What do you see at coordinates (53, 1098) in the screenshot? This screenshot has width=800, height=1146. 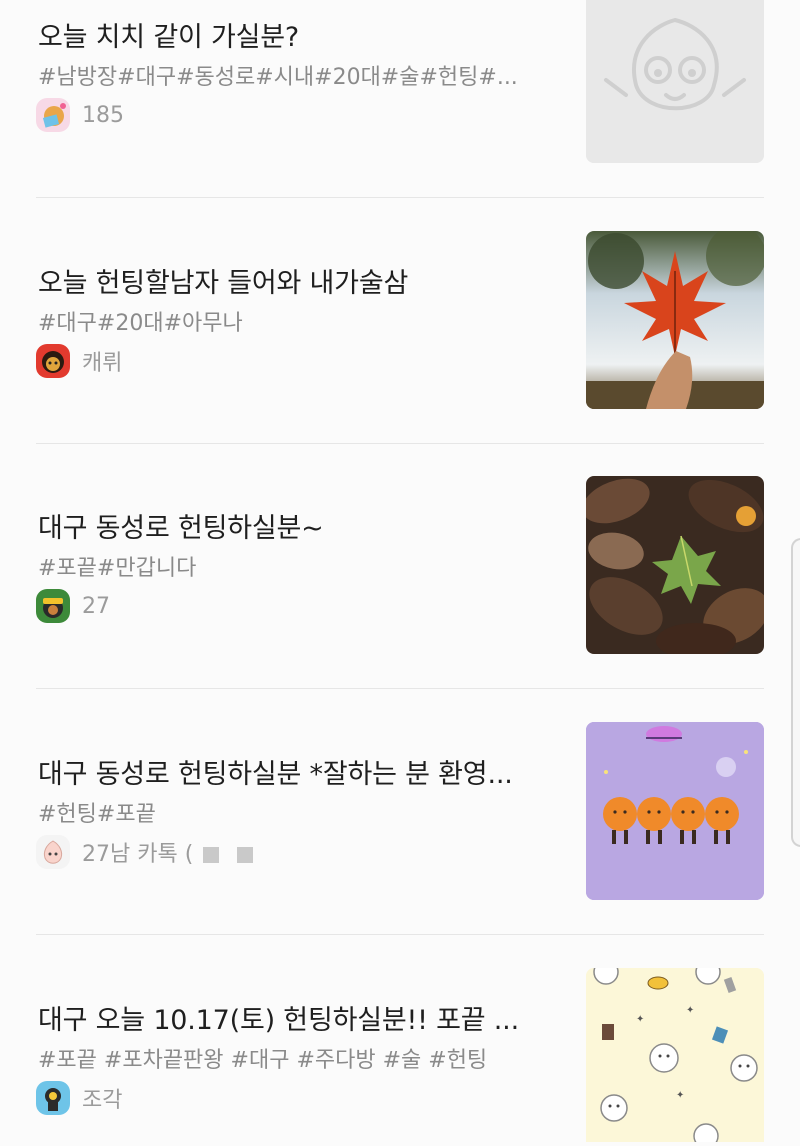 I see `character-blue-avatar-icon` at bounding box center [53, 1098].